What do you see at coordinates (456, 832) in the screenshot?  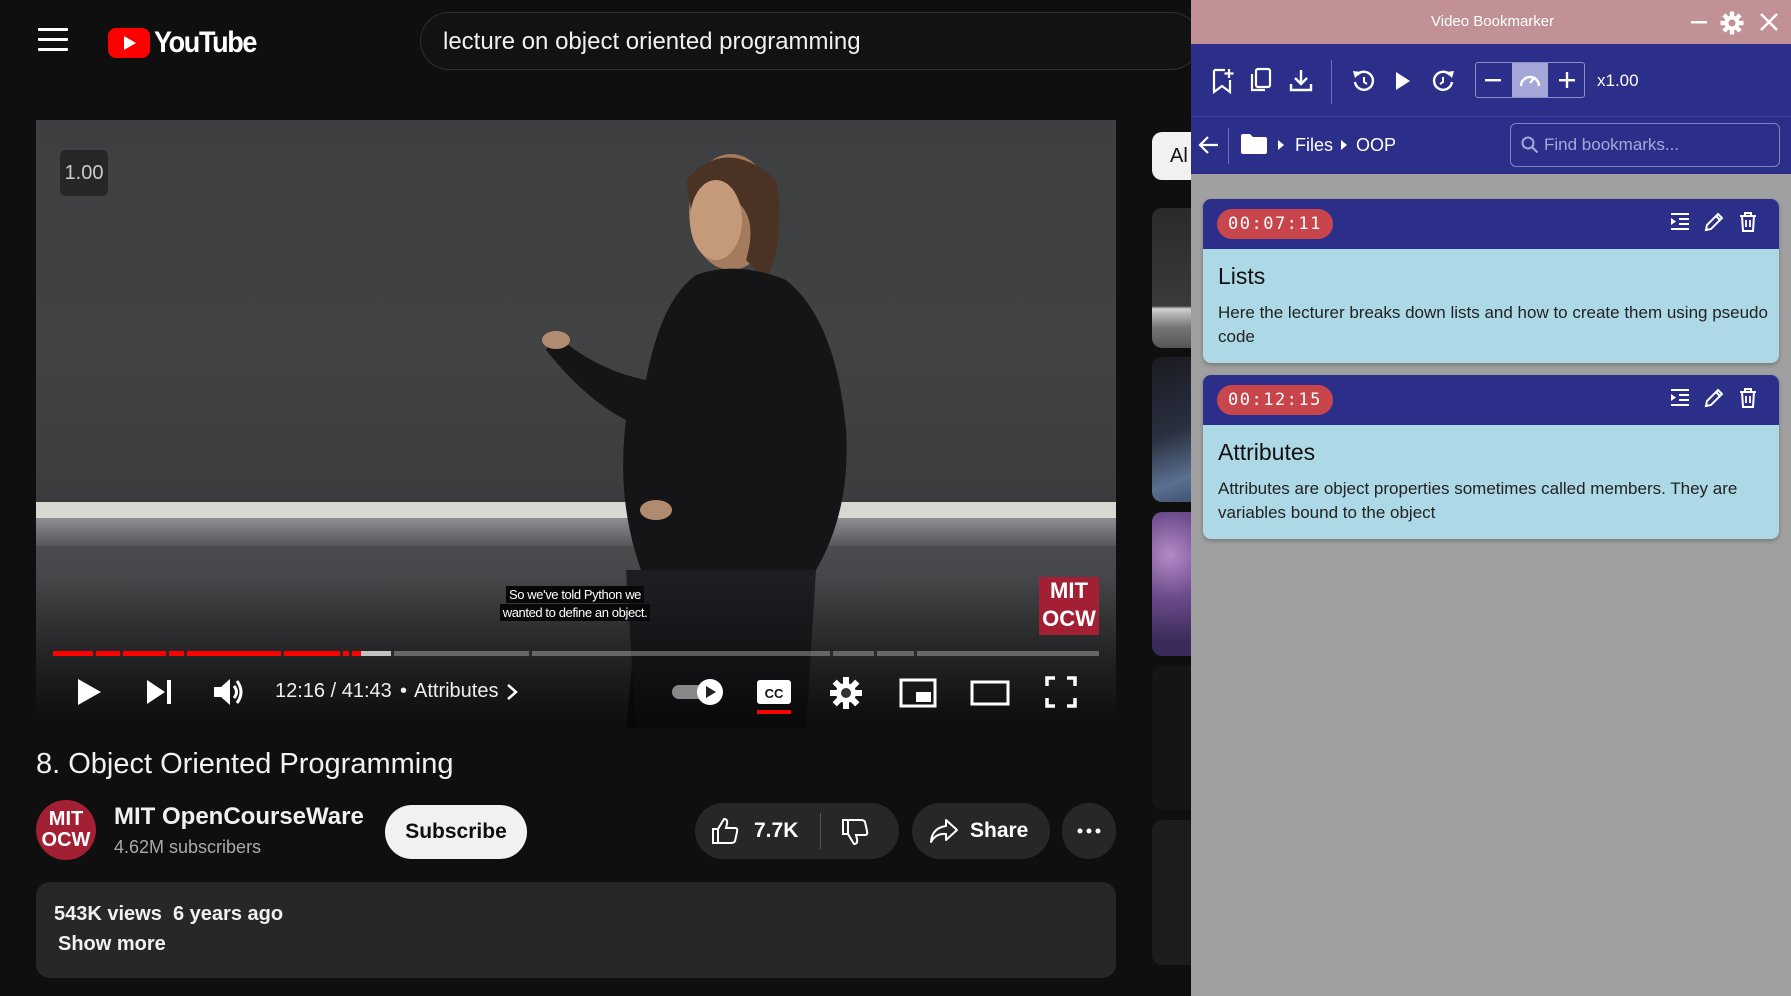 I see `subscribe-button: Subscribe` at bounding box center [456, 832].